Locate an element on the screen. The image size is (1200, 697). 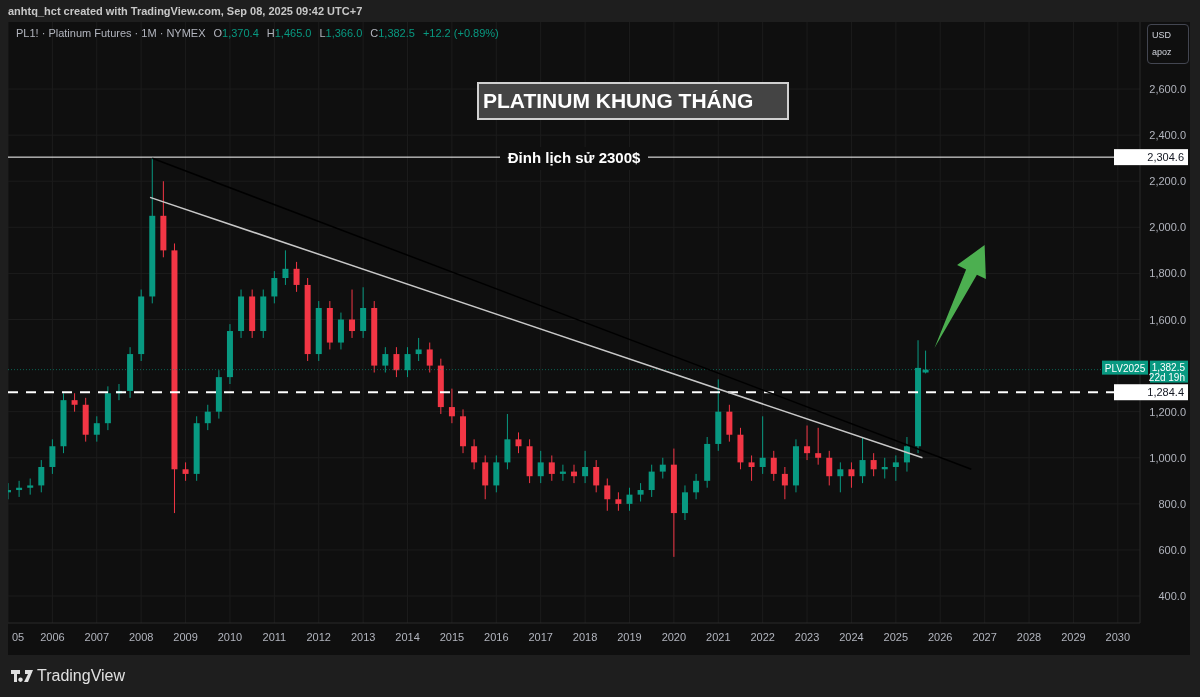
all-time-high-label: Đỉnh lịch sử 2300$ is located at coordinates (574, 158).